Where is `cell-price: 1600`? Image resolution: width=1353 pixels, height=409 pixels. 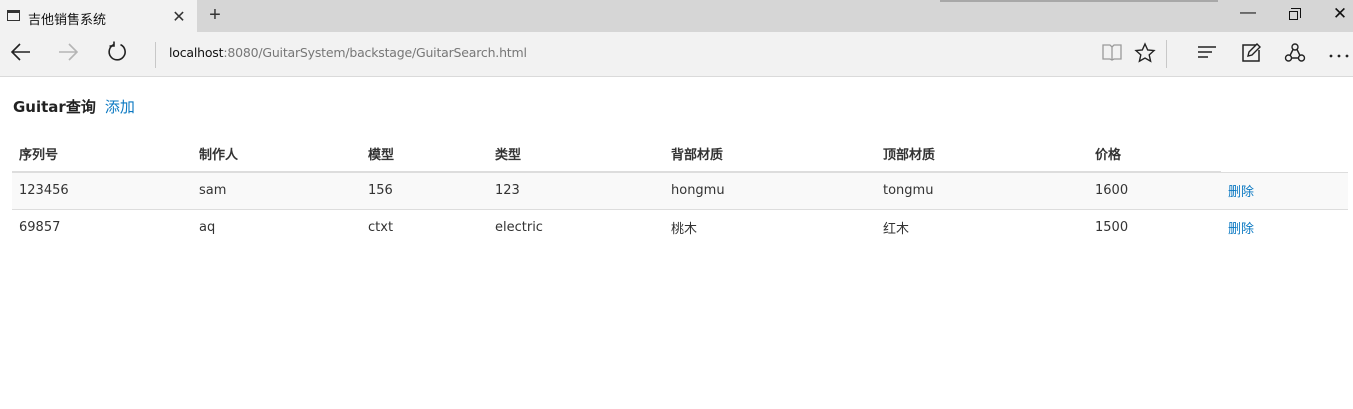
cell-price: 1600 is located at coordinates (1154, 190).